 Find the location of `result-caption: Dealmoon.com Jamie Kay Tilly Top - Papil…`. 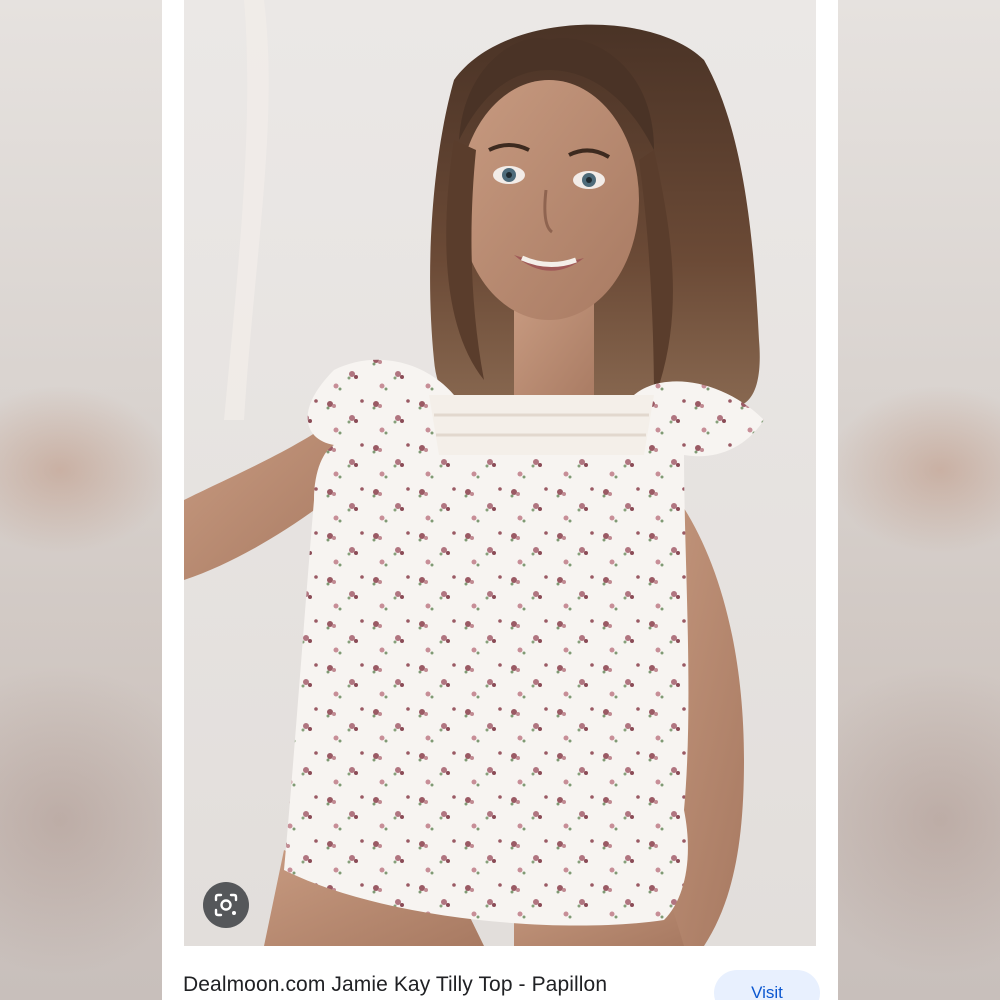

result-caption: Dealmoon.com Jamie Kay Tilly Top - Papil… is located at coordinates (500, 973).